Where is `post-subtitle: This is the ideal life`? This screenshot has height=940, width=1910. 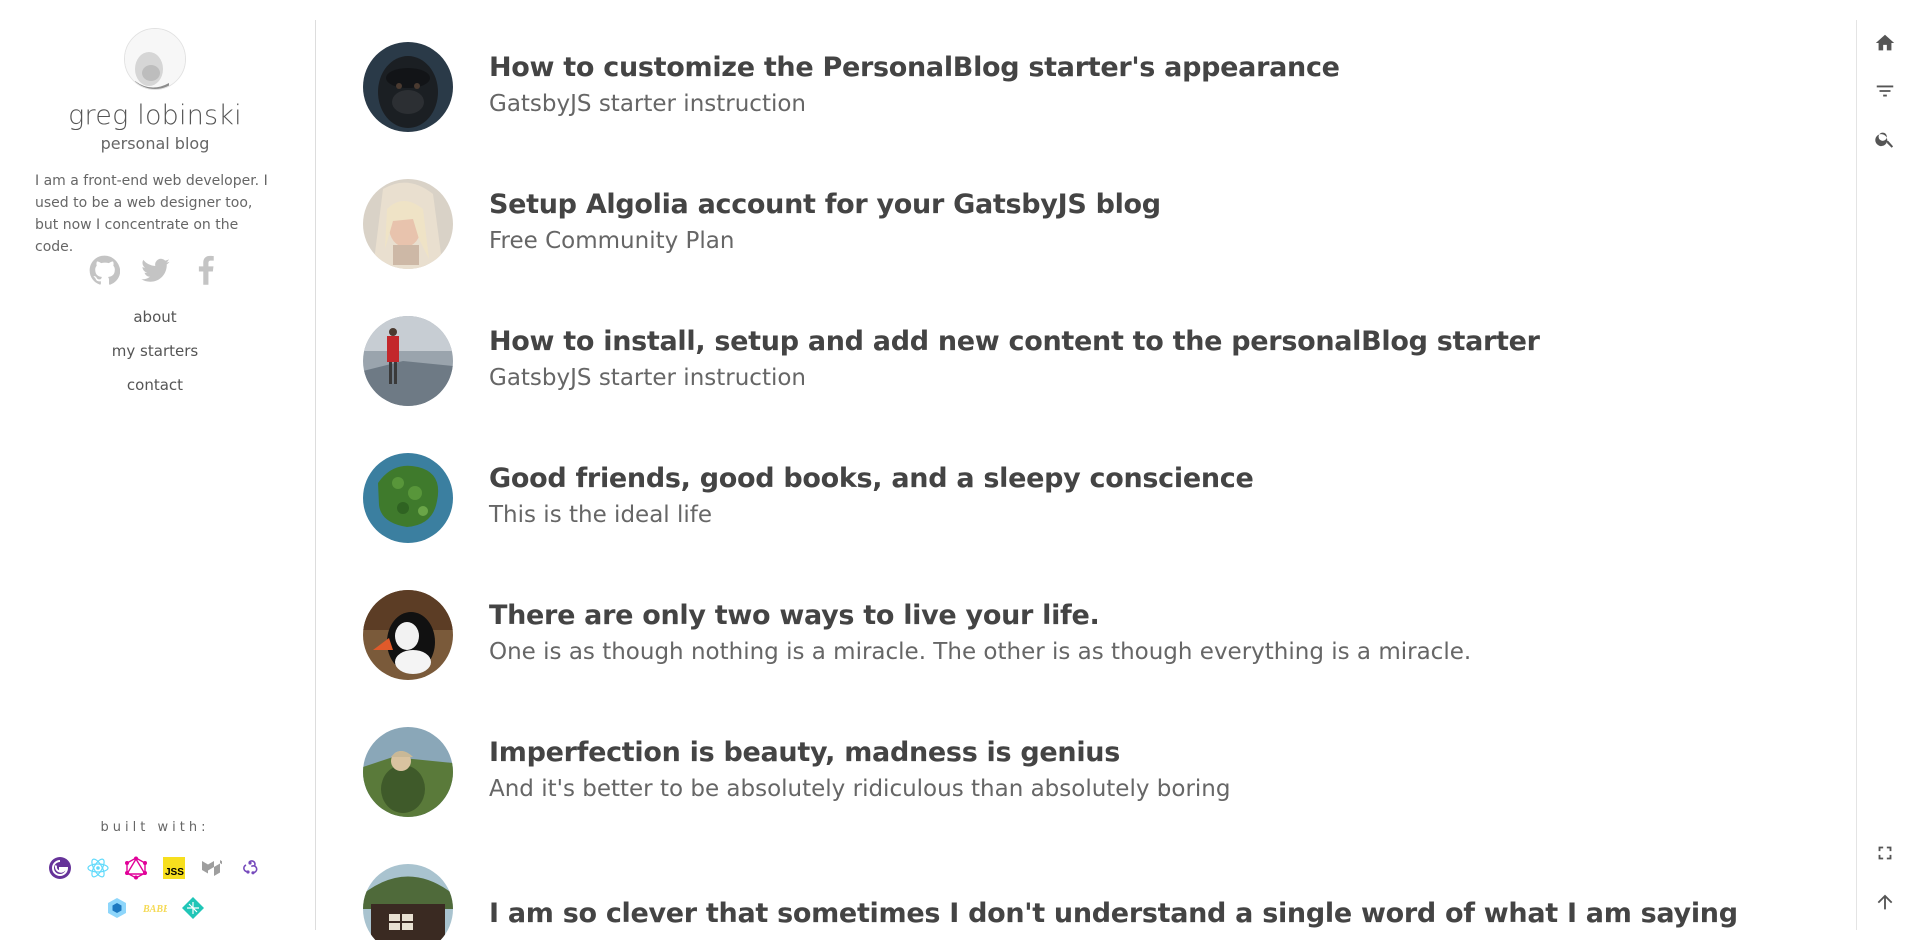 post-subtitle: This is the ideal life is located at coordinates (601, 515).